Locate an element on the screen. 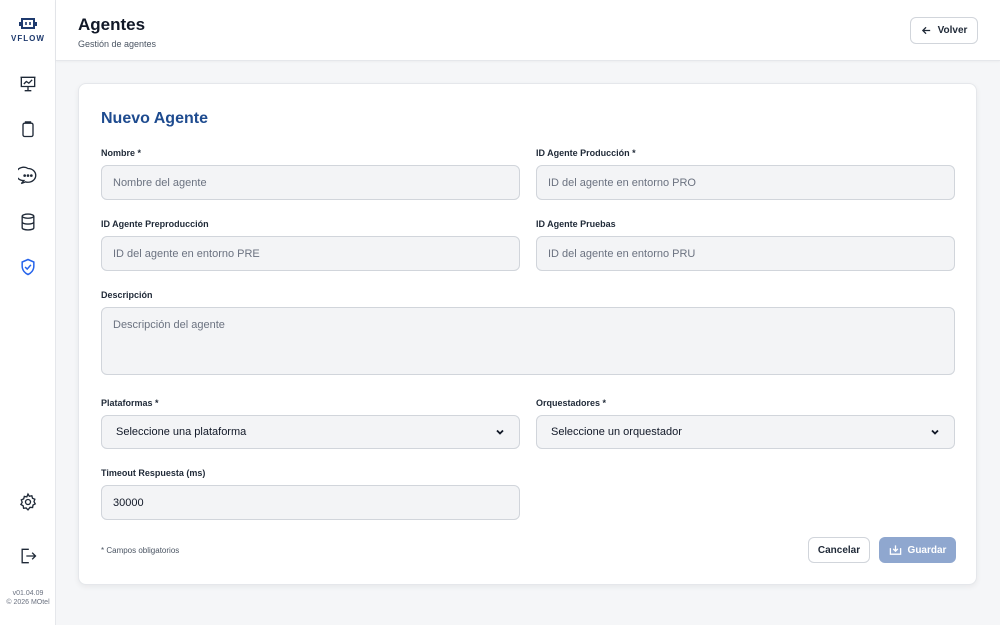  gear-icon is located at coordinates (28, 501).